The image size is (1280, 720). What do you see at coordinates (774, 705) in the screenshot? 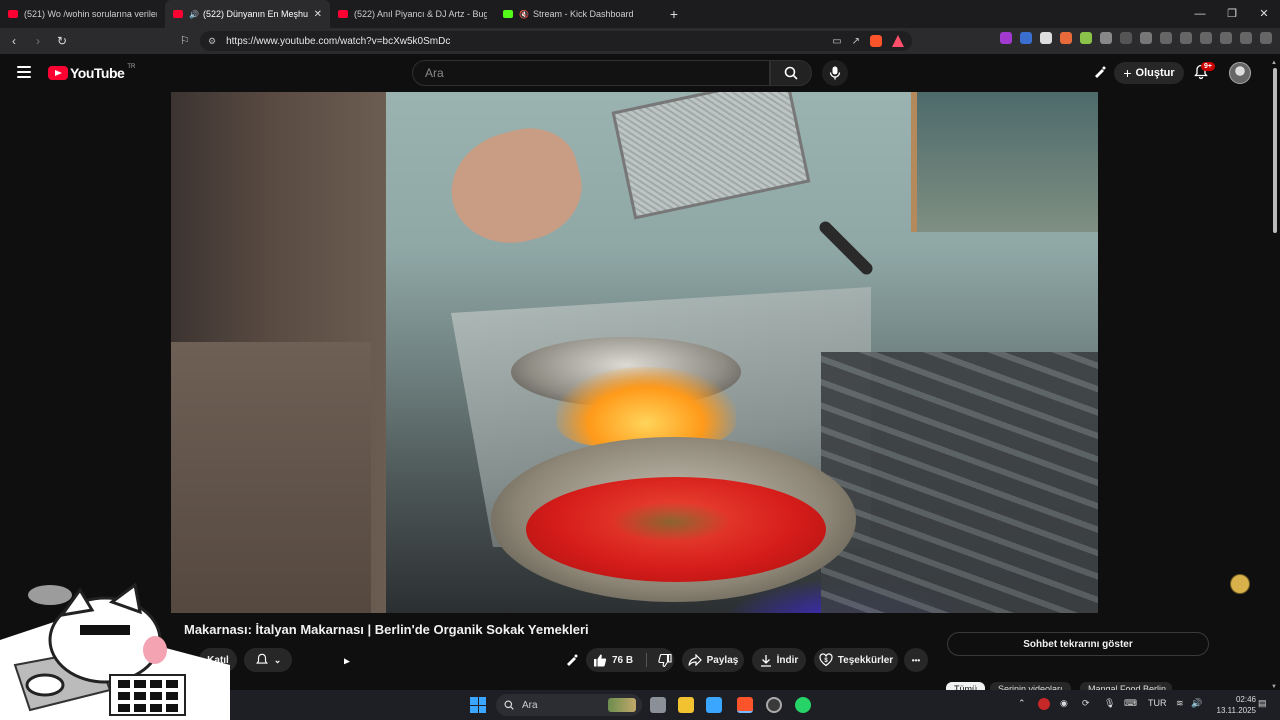
I see `steam-icon` at bounding box center [774, 705].